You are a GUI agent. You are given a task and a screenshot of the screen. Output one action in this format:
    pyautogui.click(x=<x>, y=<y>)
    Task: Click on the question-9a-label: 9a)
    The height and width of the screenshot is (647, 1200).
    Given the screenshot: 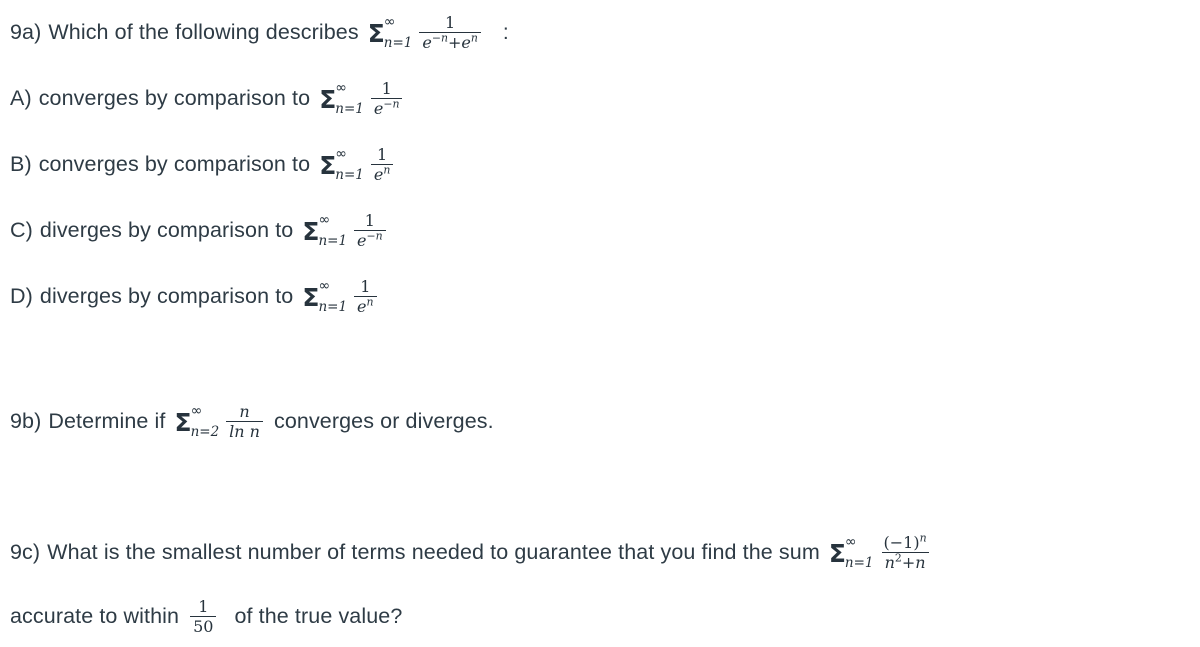 What is the action you would take?
    pyautogui.click(x=26, y=32)
    